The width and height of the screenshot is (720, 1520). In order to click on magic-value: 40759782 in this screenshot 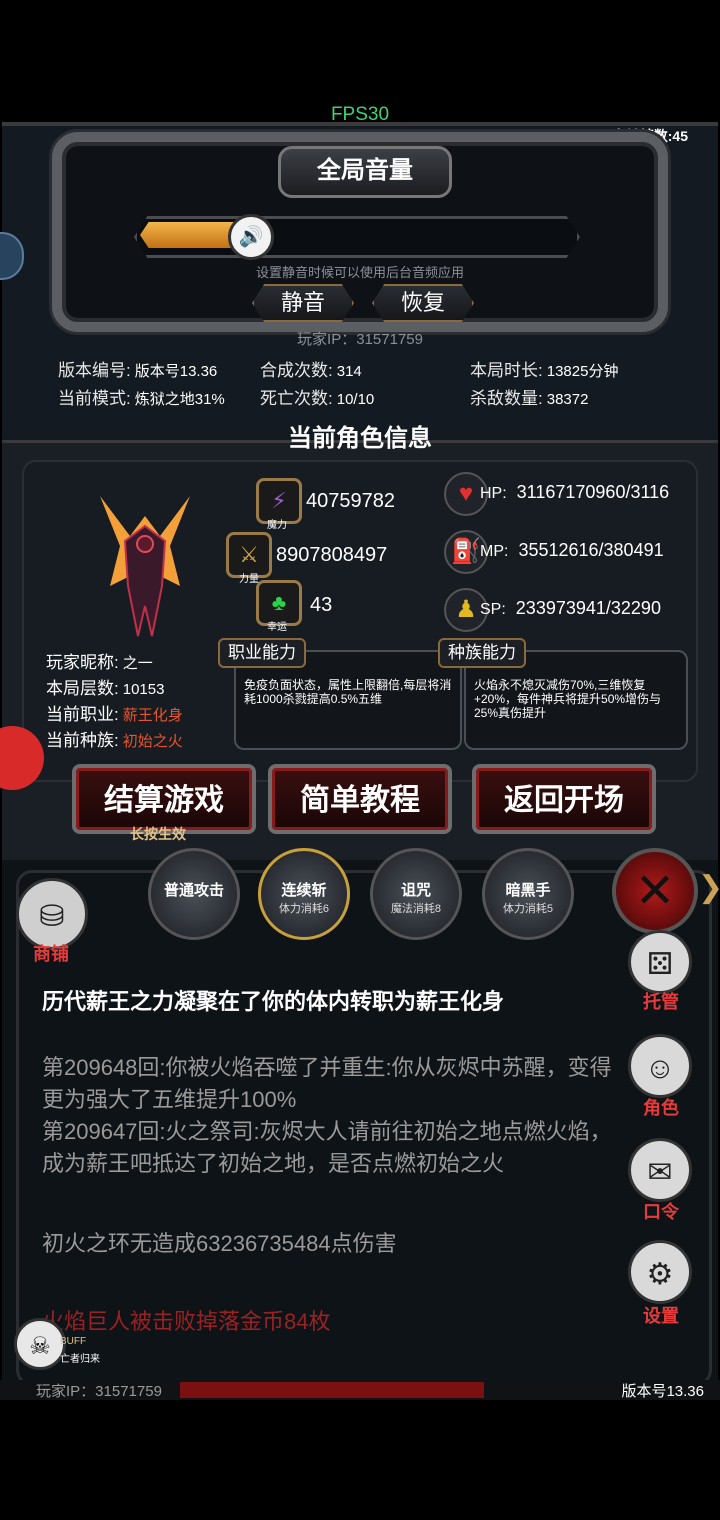, I will do `click(350, 501)`.